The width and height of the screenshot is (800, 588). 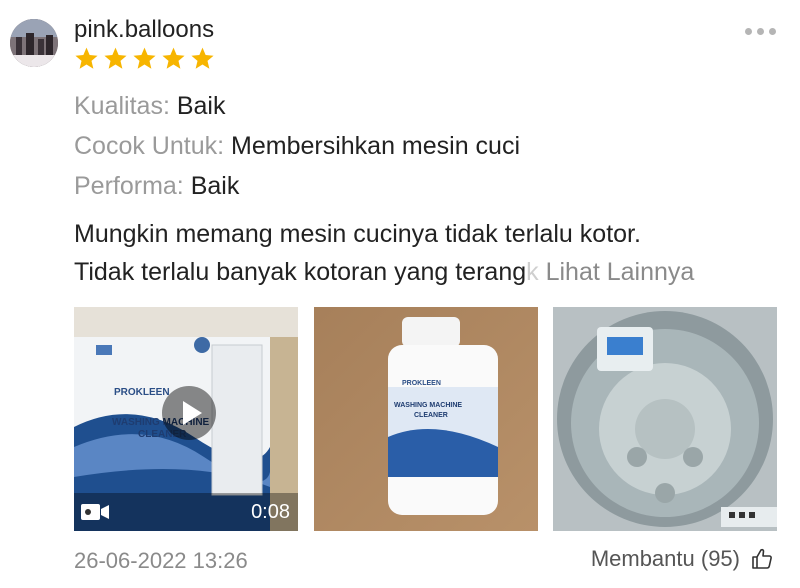 What do you see at coordinates (270, 512) in the screenshot?
I see `video-duration: 0:08` at bounding box center [270, 512].